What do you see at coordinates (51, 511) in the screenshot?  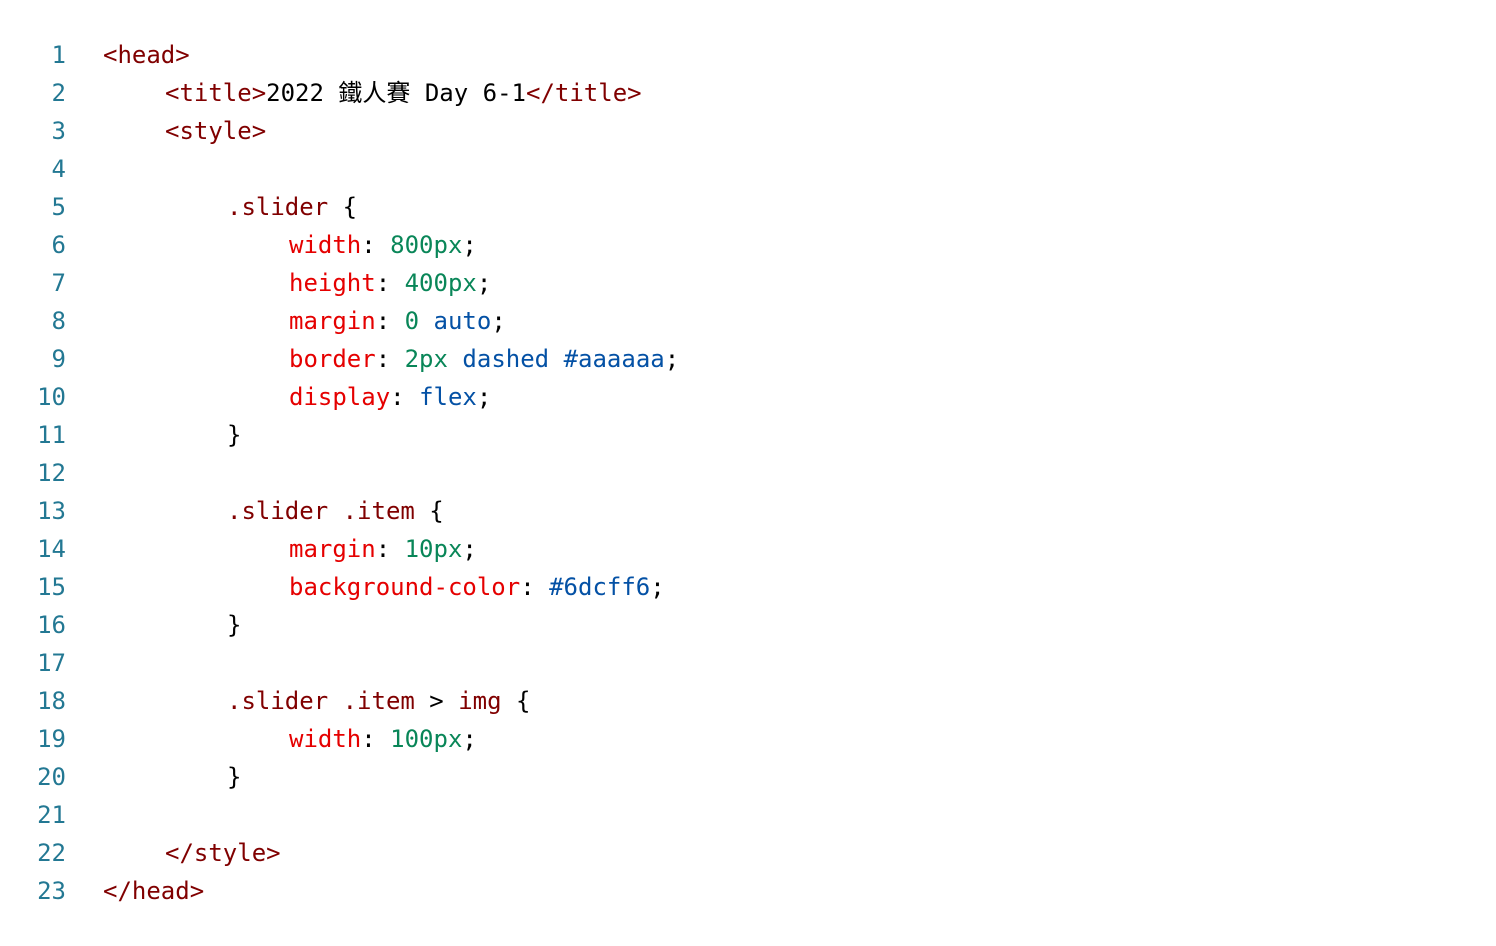 I see `line-number: 13` at bounding box center [51, 511].